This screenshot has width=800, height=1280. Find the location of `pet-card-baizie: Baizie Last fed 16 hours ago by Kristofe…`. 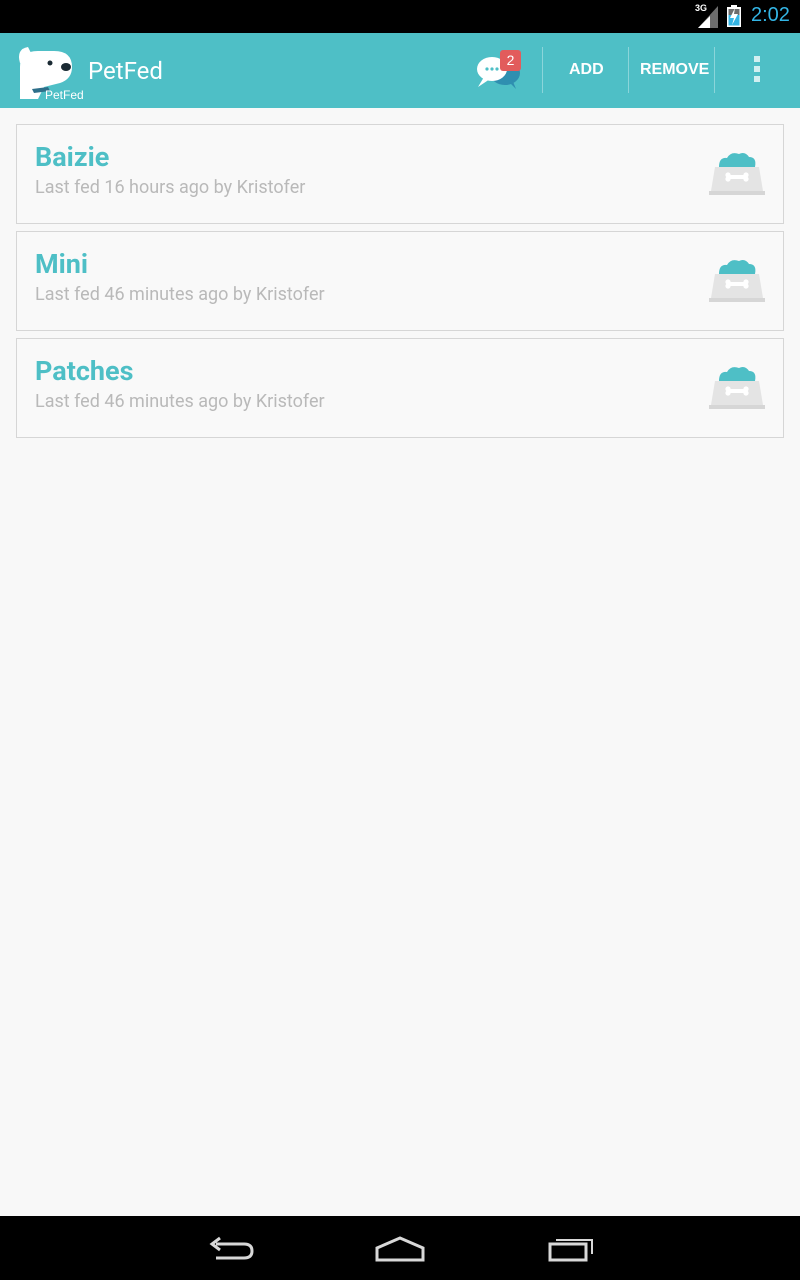

pet-card-baizie: Baizie Last fed 16 hours ago by Kristofe… is located at coordinates (400, 174).